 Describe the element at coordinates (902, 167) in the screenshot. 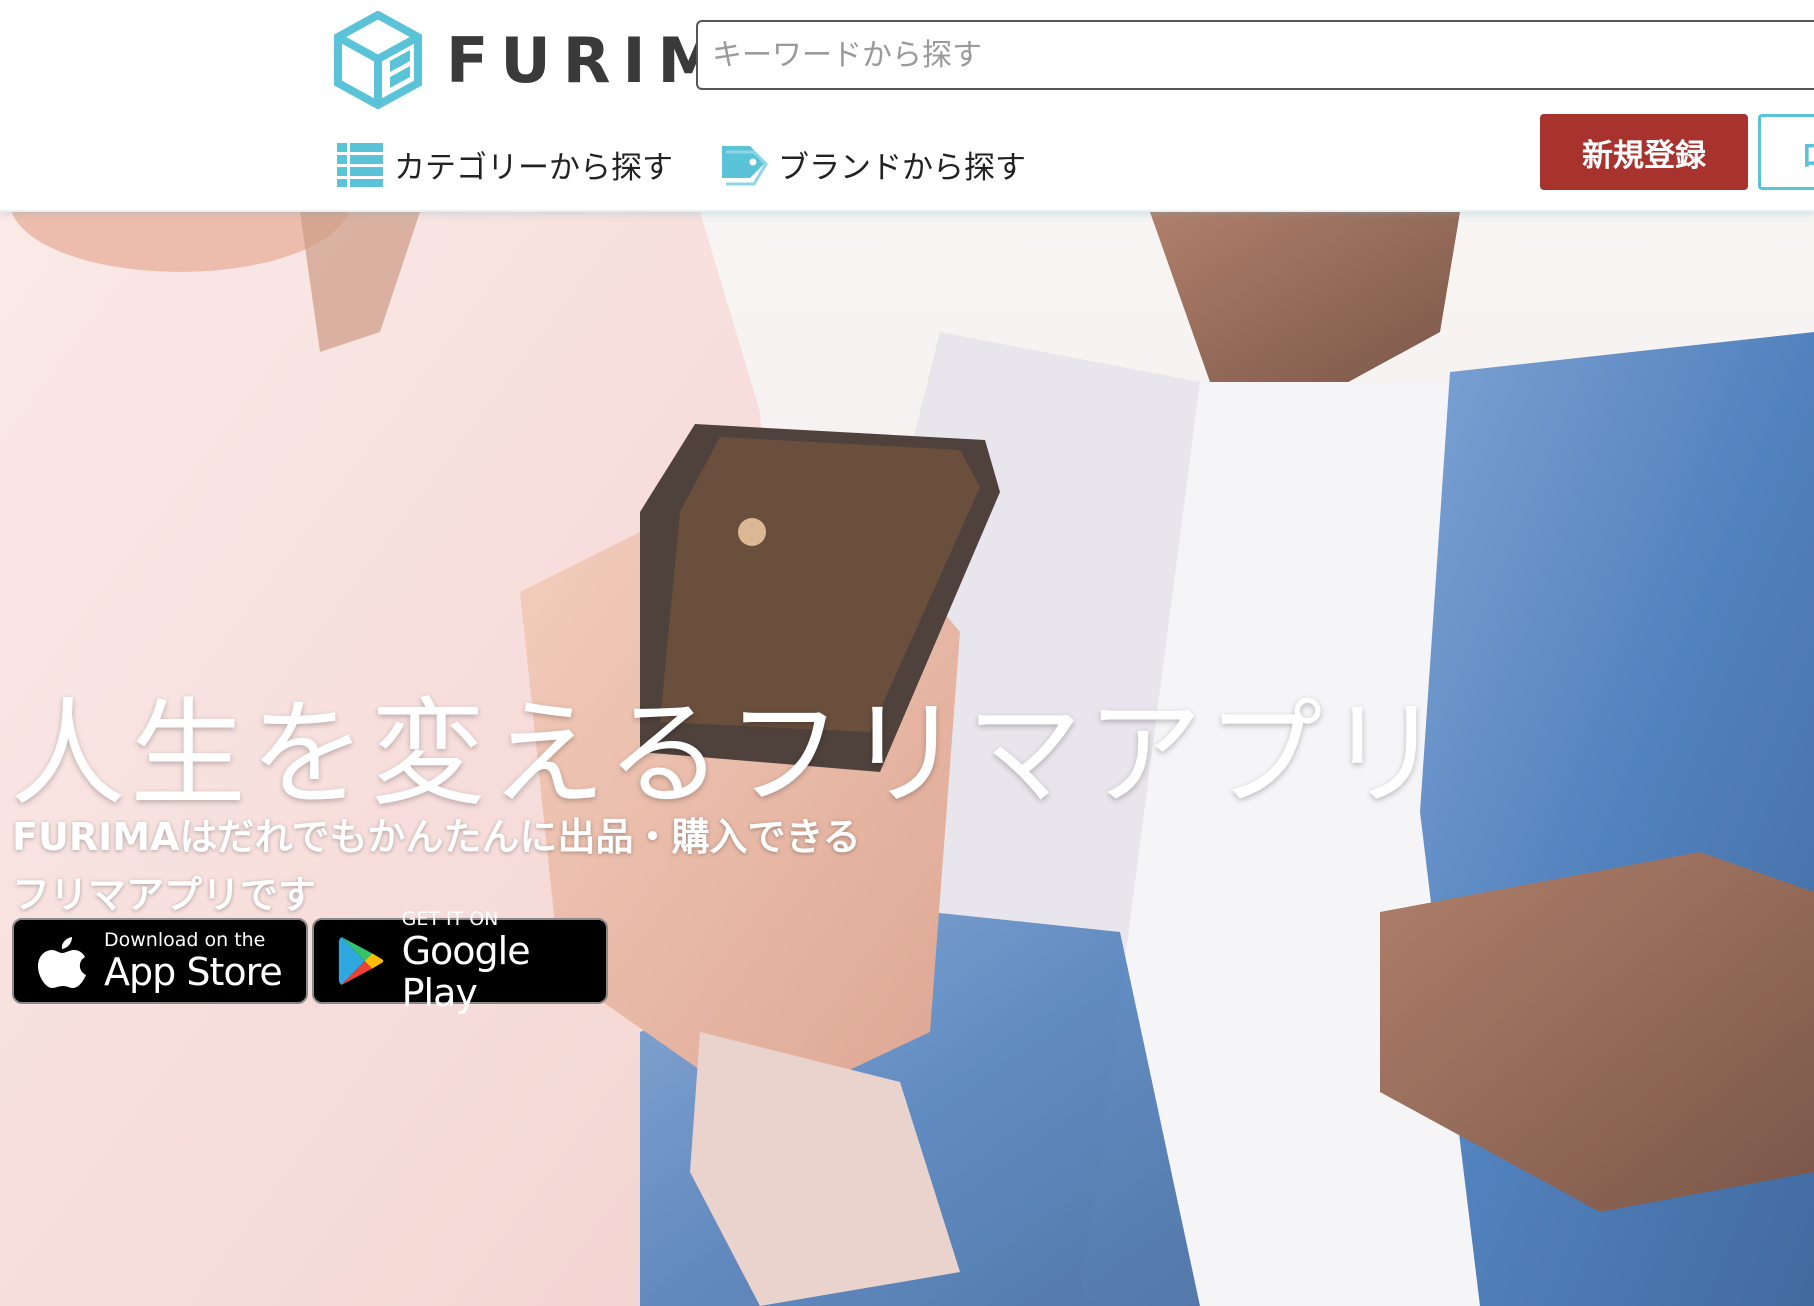

I see `nav-brands-label: ブランドから探す` at that location.